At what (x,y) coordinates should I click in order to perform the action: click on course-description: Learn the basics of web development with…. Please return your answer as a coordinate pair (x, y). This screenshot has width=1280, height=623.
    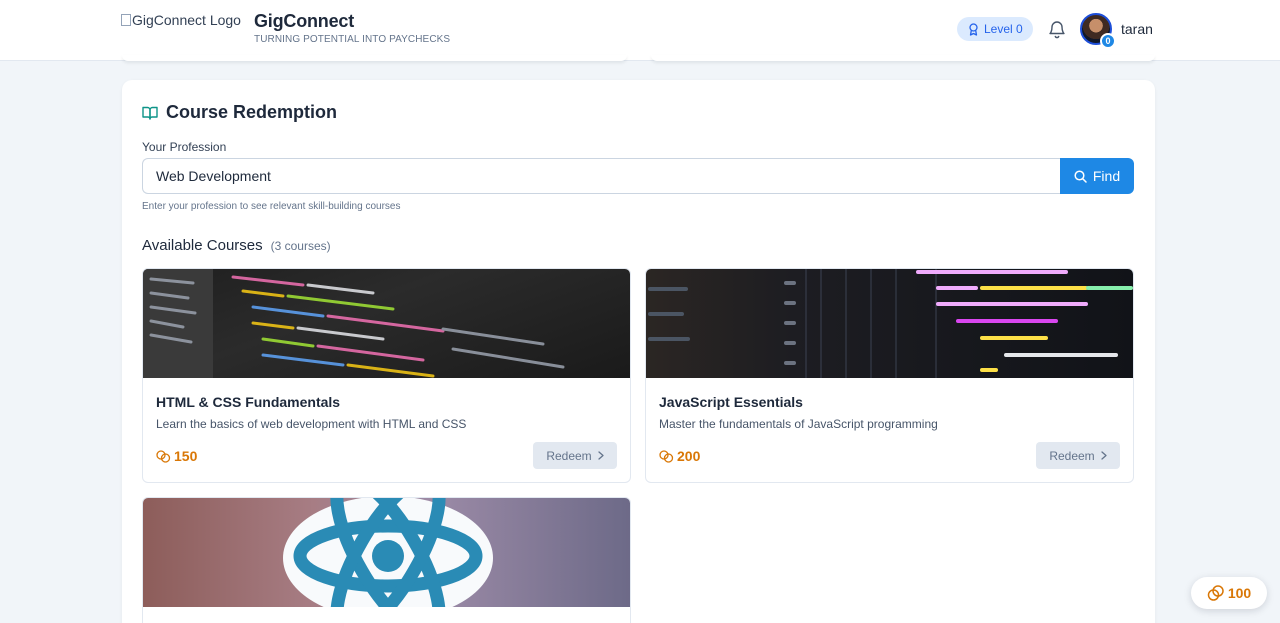
    Looking at the image, I should click on (311, 424).